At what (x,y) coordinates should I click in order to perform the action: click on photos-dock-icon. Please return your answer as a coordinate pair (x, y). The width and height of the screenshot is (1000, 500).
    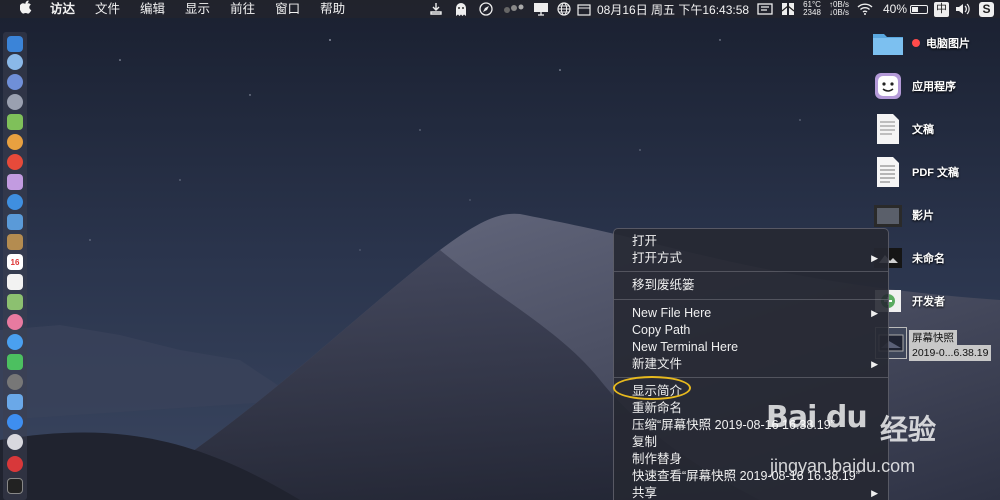
    Looking at the image, I should click on (15, 322).